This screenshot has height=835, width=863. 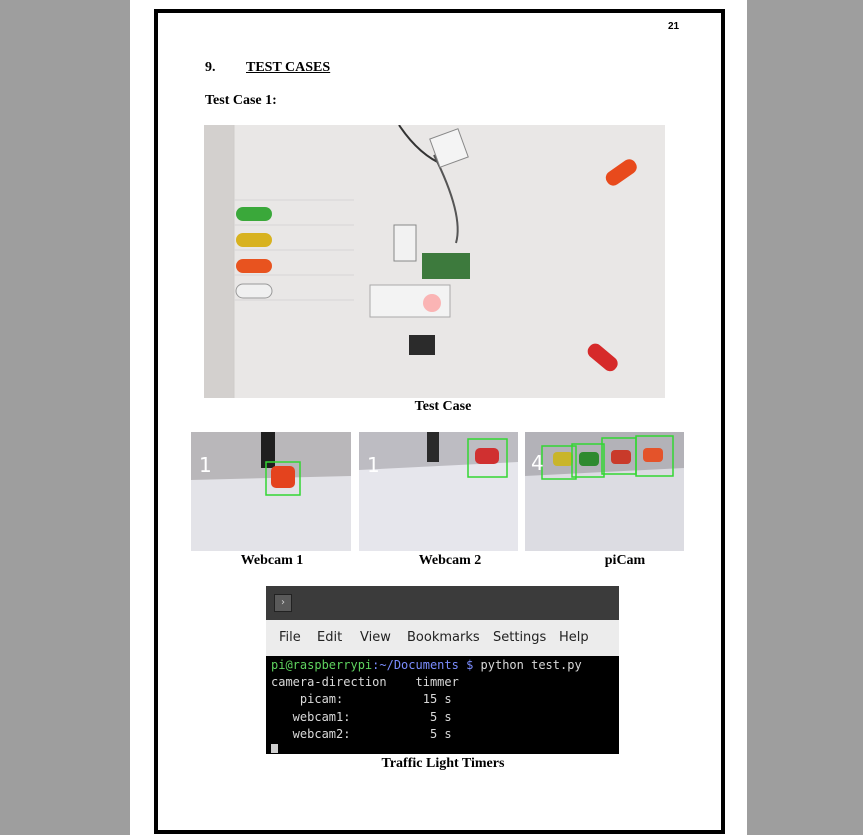 I want to click on section-title: TEST CASES, so click(x=288, y=67).